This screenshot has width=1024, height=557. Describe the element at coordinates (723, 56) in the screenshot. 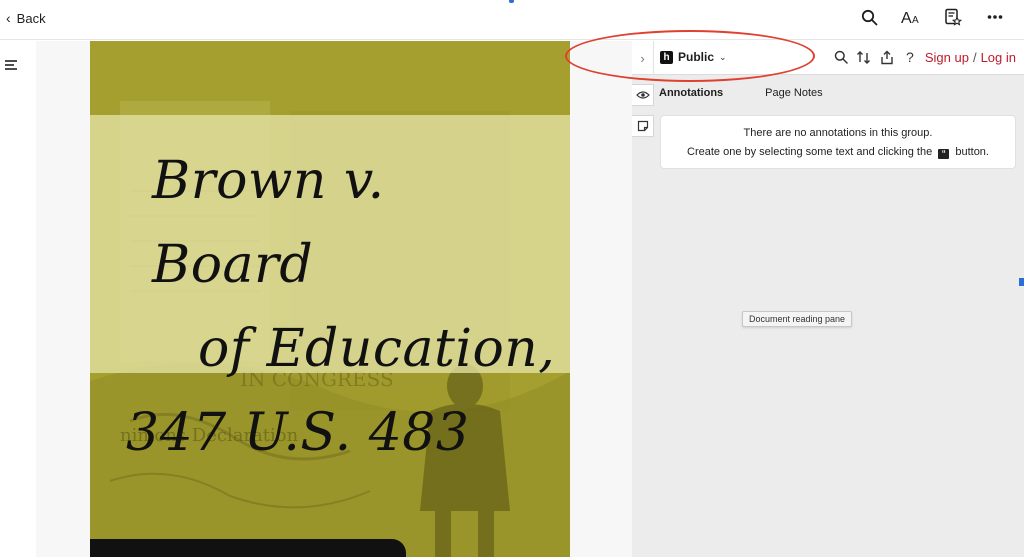

I see `chevron-down-icon: ⌄` at that location.